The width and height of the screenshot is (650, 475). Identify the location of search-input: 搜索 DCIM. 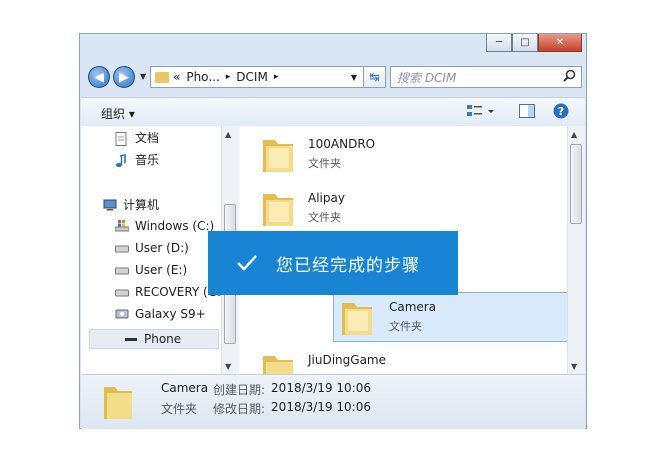
(477, 77).